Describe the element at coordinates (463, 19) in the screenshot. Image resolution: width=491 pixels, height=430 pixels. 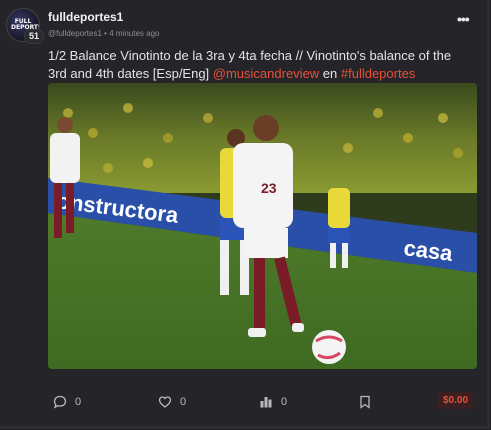
I see `more-options-icon: •••` at that location.